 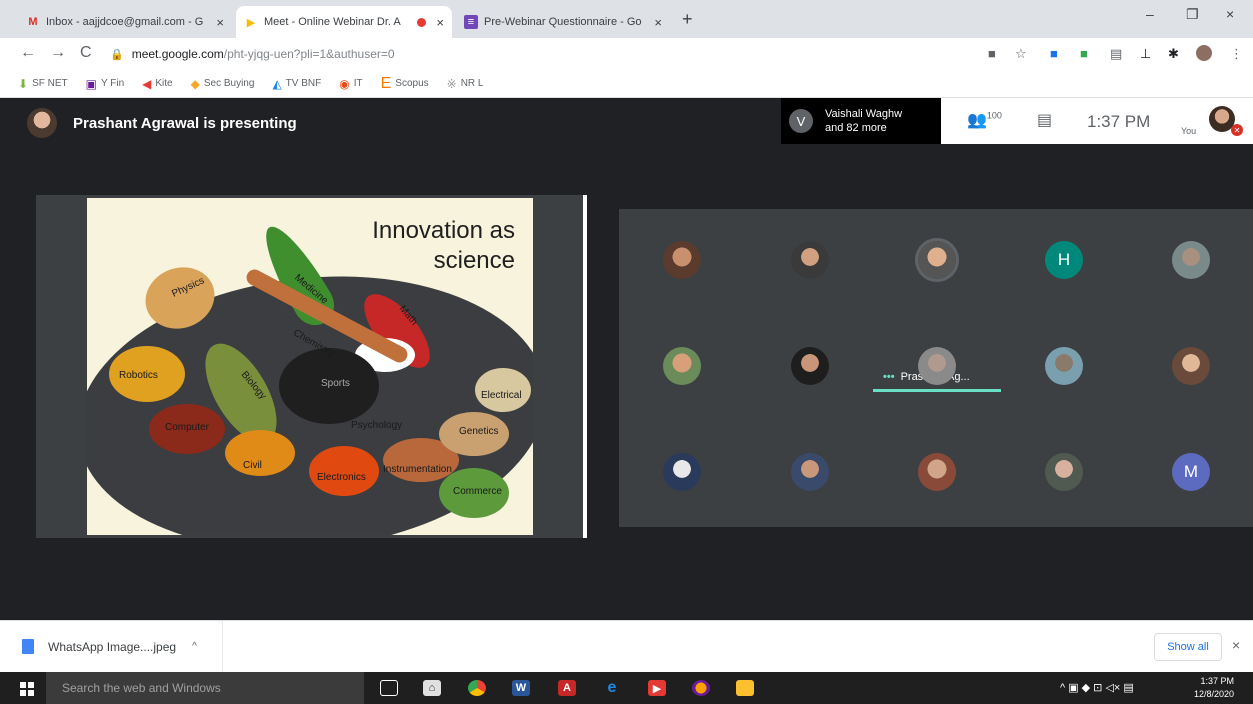 I want to click on slide-label-sports: Sports, so click(x=335, y=383).